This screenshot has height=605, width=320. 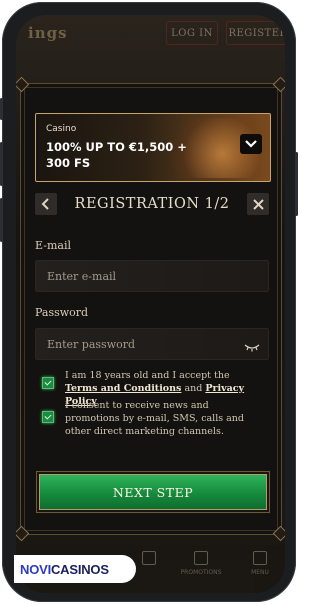 What do you see at coordinates (35, 569) in the screenshot?
I see `watermark-part1: NOVI` at bounding box center [35, 569].